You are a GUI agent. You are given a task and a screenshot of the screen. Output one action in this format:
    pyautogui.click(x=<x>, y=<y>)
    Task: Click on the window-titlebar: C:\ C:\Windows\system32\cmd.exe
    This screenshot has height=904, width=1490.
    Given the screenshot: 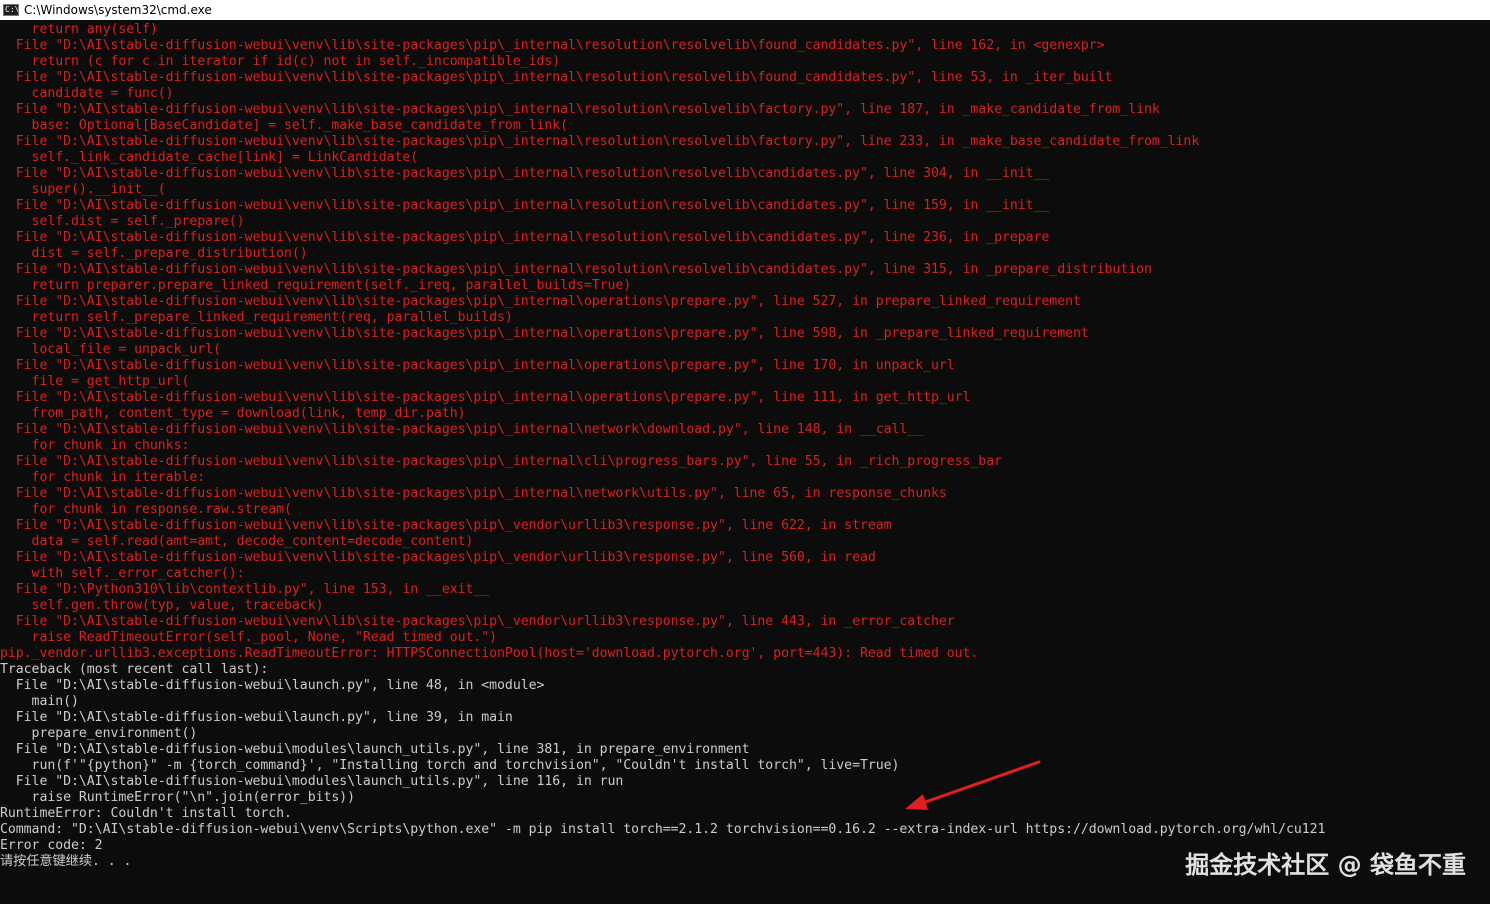 What is the action you would take?
    pyautogui.click(x=745, y=10)
    